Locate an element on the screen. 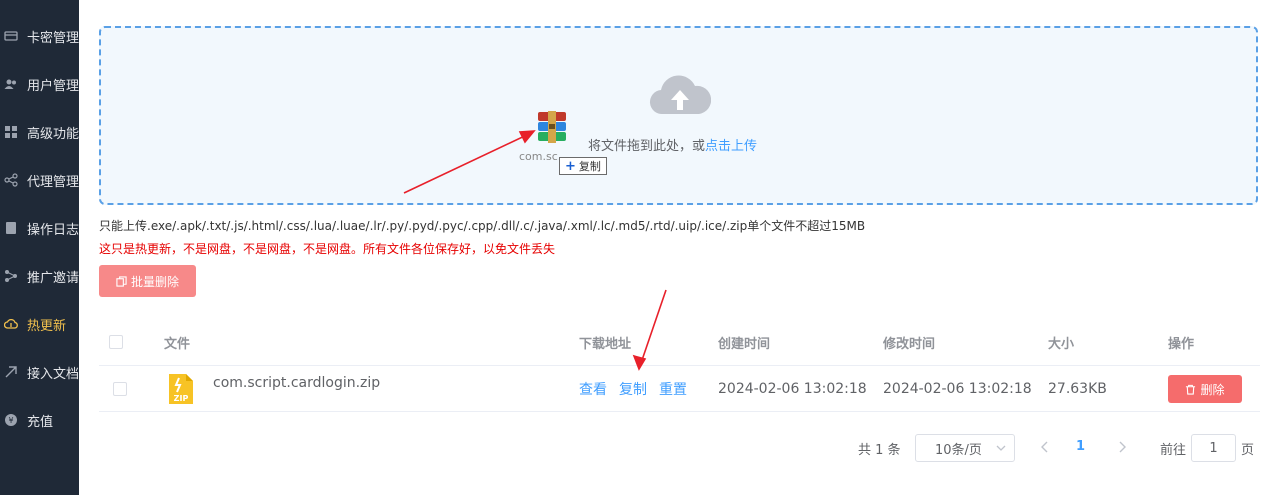 This screenshot has height=495, width=1279. goto-page-input is located at coordinates (1213, 448).